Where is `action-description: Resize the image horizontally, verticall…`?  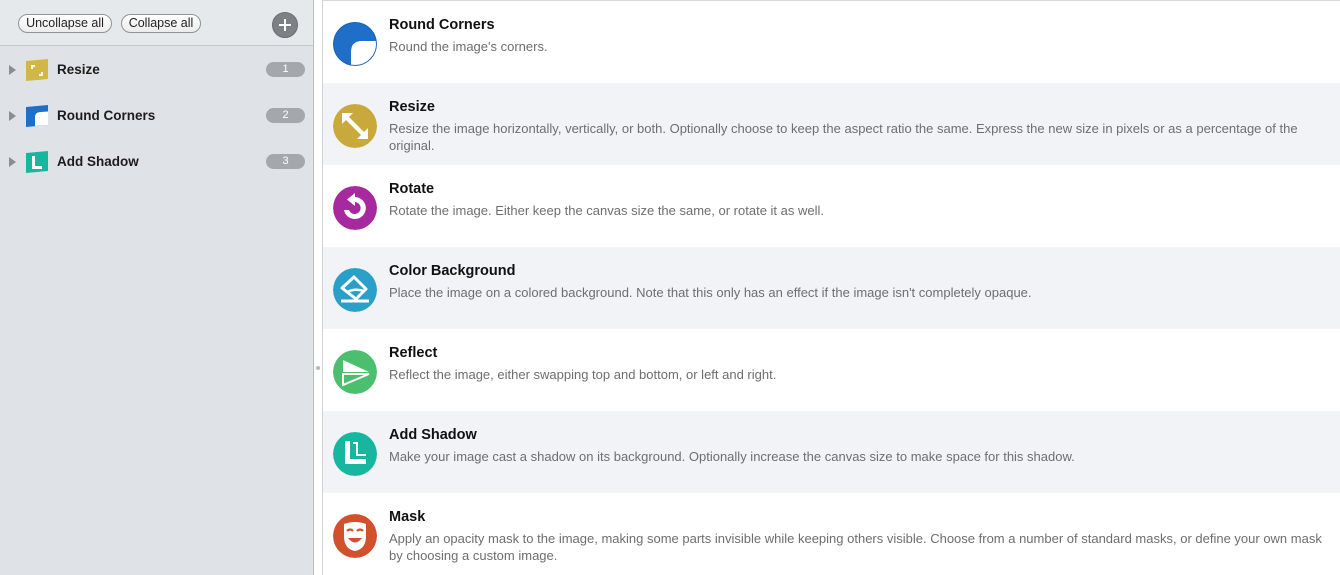
action-description: Resize the image horizontally, verticall… is located at coordinates (843, 137).